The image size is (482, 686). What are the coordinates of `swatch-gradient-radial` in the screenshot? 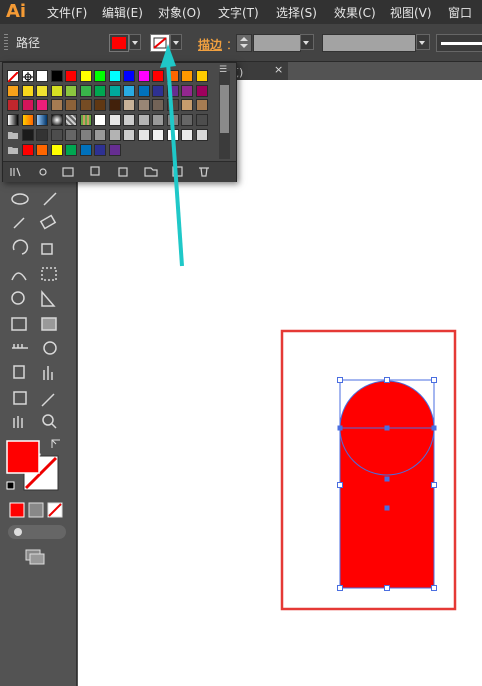 It's located at (56, 120).